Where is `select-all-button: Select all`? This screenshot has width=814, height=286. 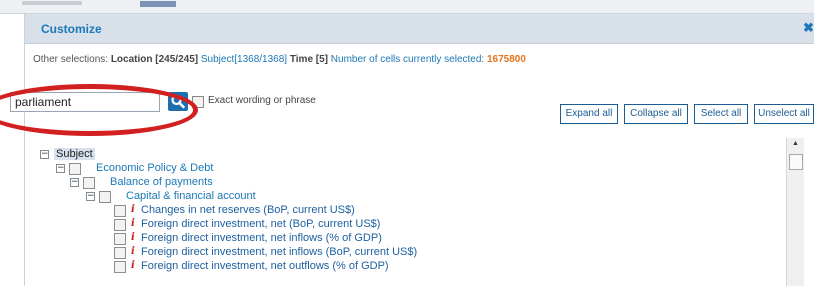
select-all-button: Select all is located at coordinates (721, 114).